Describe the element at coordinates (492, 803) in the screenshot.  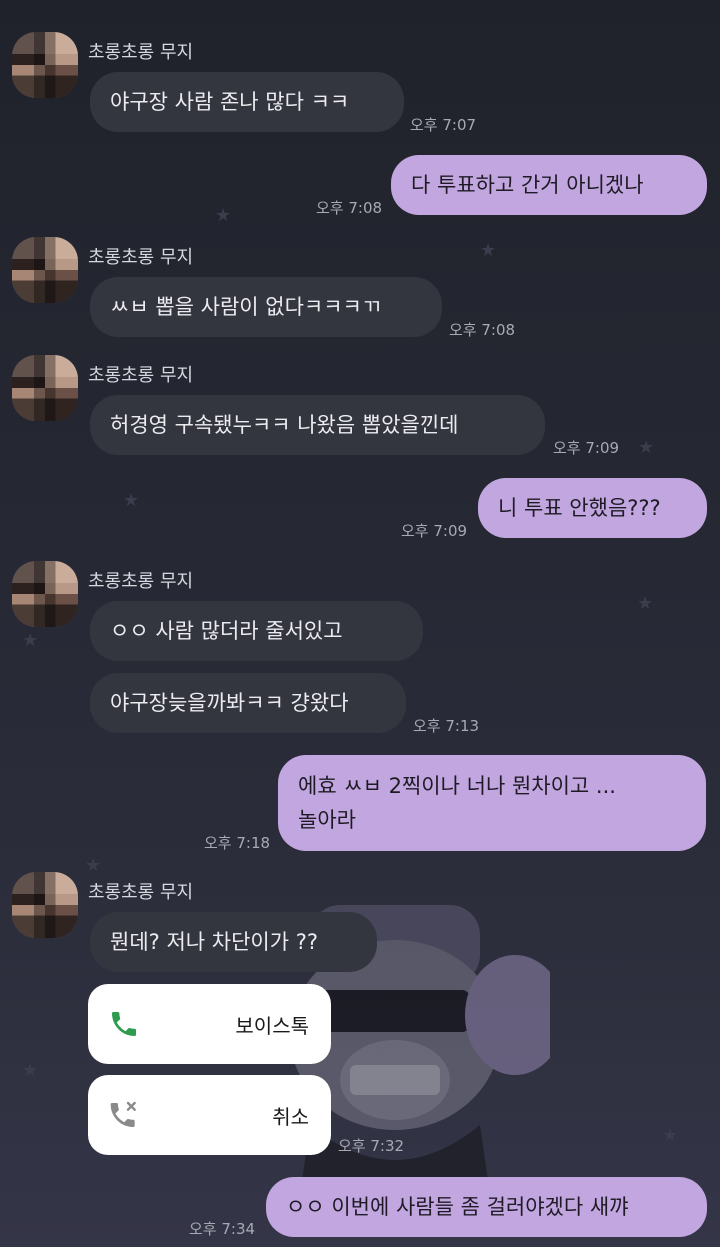
I see `message-bubble-sent: 에효 ㅆㅂ 2찍이나 너나 뭔차이고 ... 놀아라` at that location.